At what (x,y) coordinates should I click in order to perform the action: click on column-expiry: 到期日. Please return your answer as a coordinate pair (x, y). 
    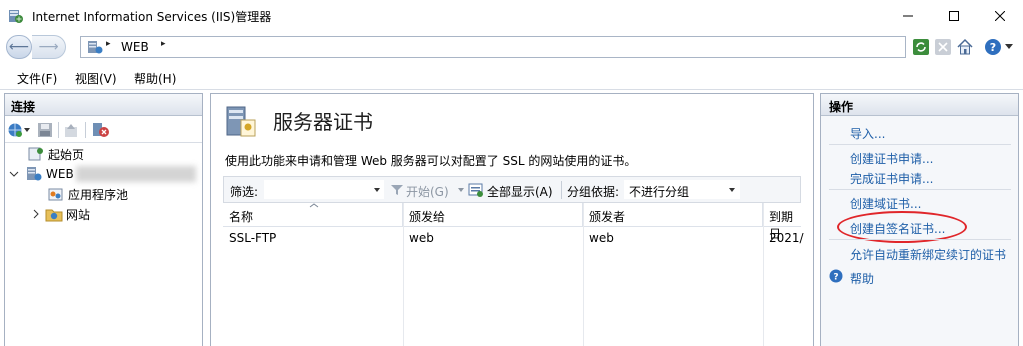
    Looking at the image, I should click on (782, 222).